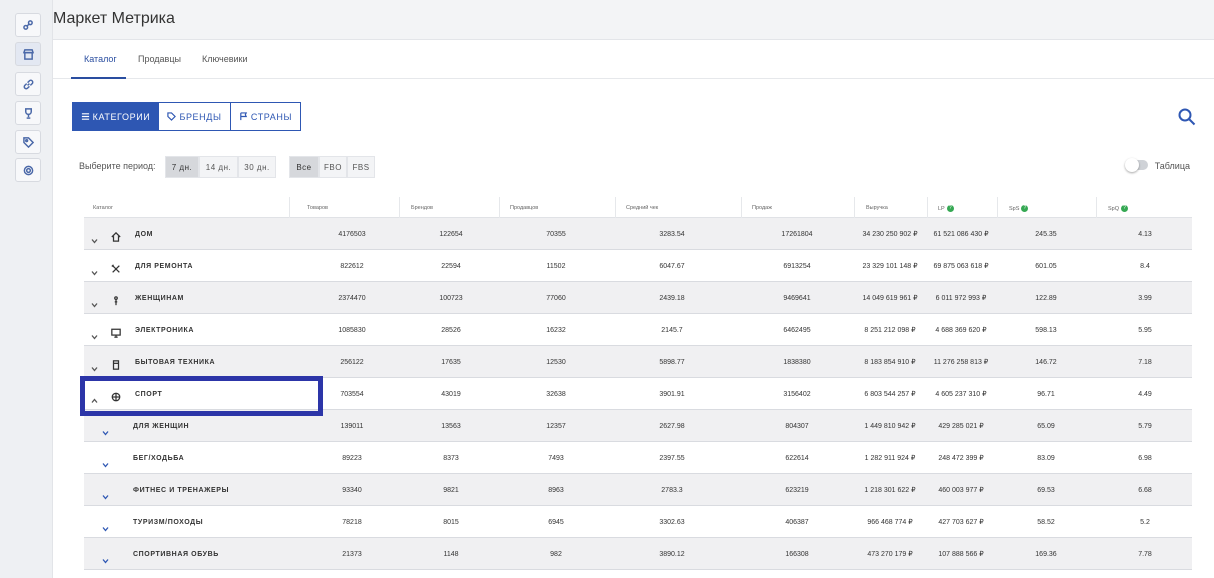  What do you see at coordinates (890, 458) in the screenshot?
I see `table-cell: 1 282 911 924 ₽` at bounding box center [890, 458].